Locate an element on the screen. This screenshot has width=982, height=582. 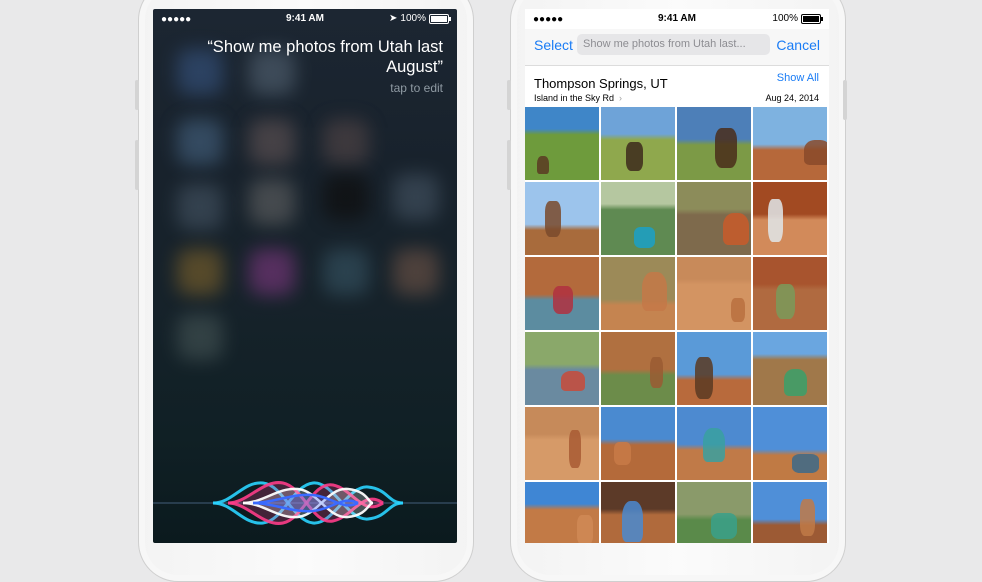
battery-indicator: 100% is located at coordinates (797, 18).